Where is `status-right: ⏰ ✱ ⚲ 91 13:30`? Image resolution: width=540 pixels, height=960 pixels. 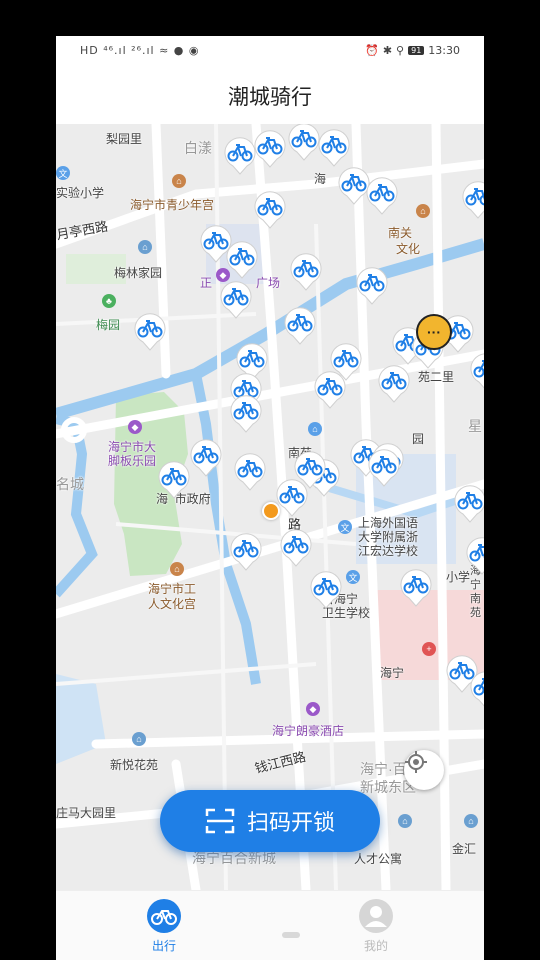
status-right: ⏰ ✱ ⚲ 91 13:30 is located at coordinates (412, 50).